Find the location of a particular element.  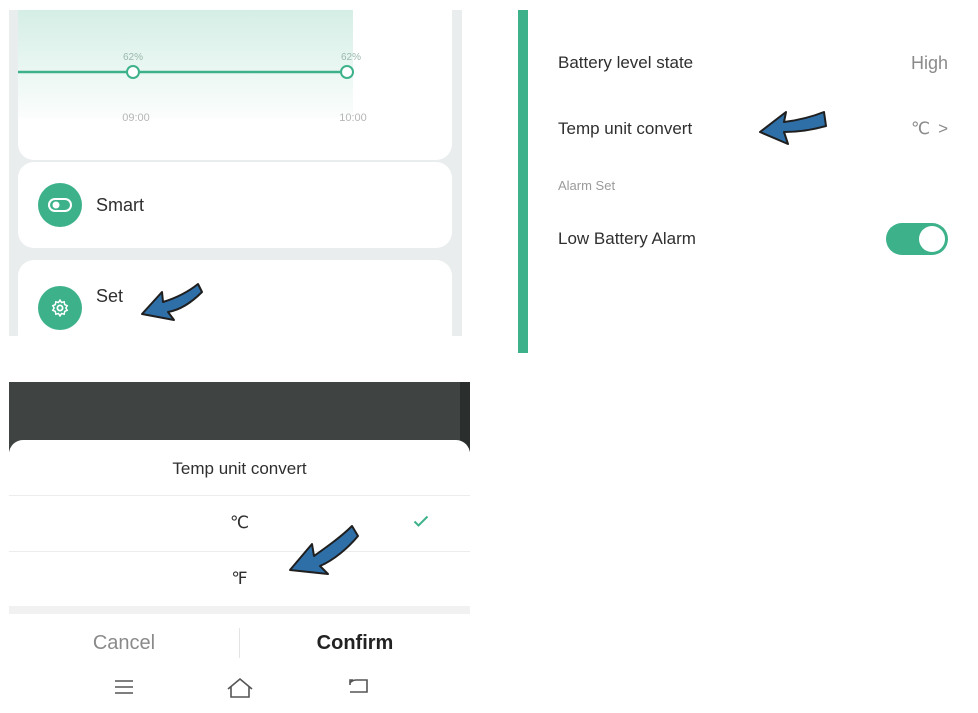

battery-level-row: Battery level state High is located at coordinates (753, 63).